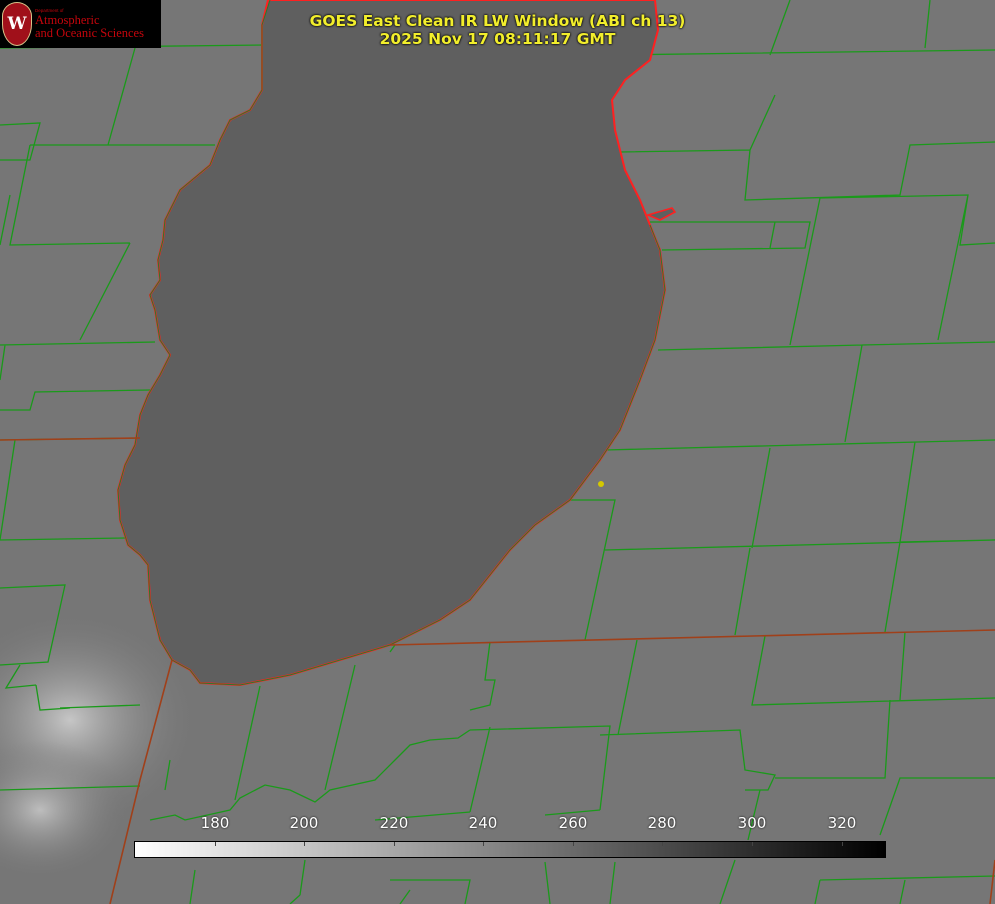  Describe the element at coordinates (662, 823) in the screenshot. I see `colorbar-tick: 280` at that location.